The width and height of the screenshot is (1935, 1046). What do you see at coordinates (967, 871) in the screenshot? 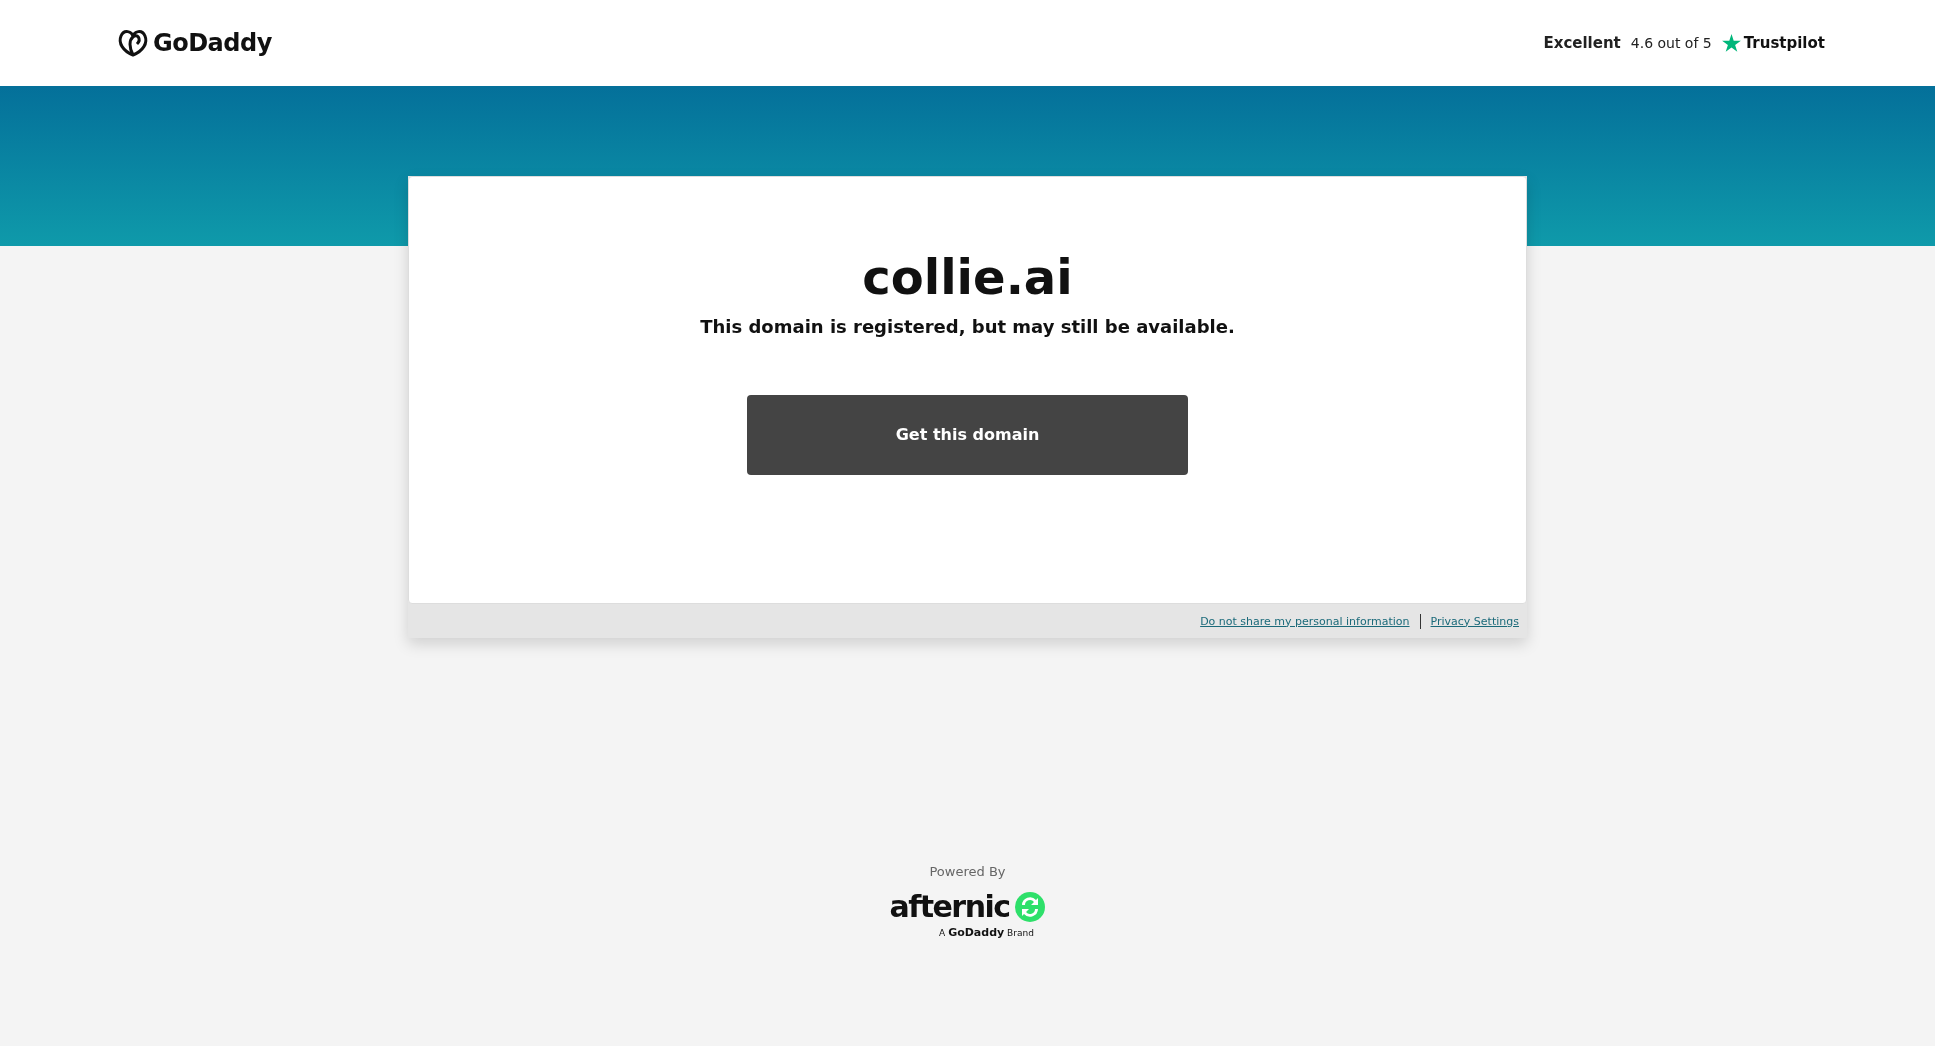
I see `powered-by-label: Powered By` at bounding box center [967, 871].